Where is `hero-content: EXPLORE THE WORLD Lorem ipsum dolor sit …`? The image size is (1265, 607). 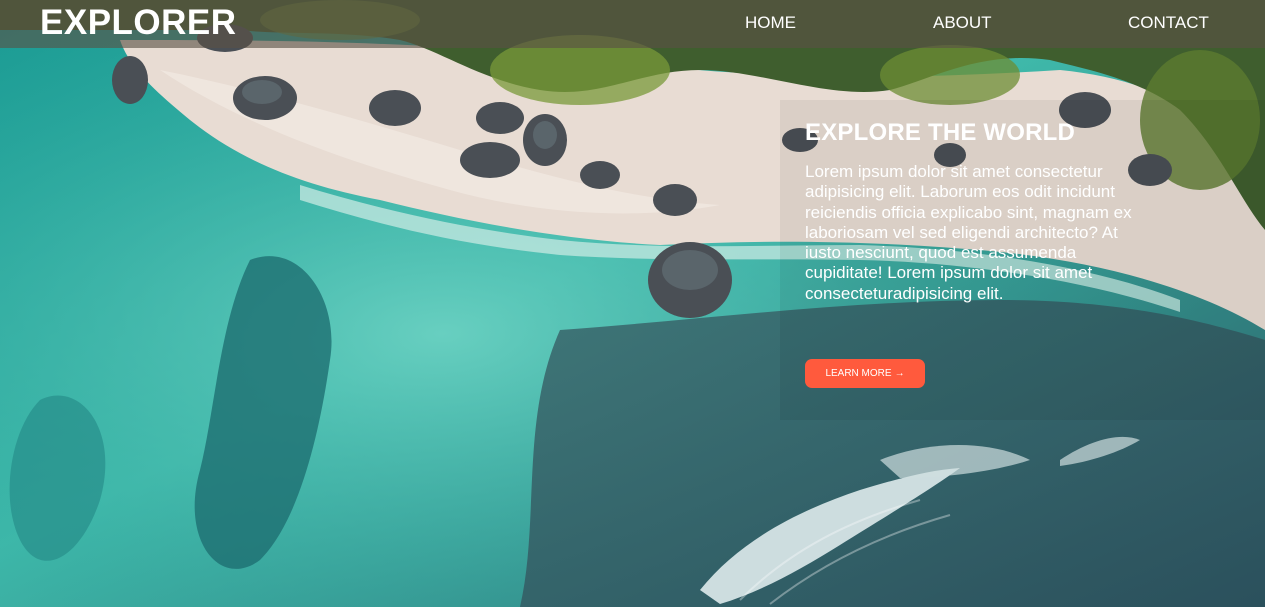 hero-content: EXPLORE THE WORLD Lorem ipsum dolor sit … is located at coordinates (972, 211).